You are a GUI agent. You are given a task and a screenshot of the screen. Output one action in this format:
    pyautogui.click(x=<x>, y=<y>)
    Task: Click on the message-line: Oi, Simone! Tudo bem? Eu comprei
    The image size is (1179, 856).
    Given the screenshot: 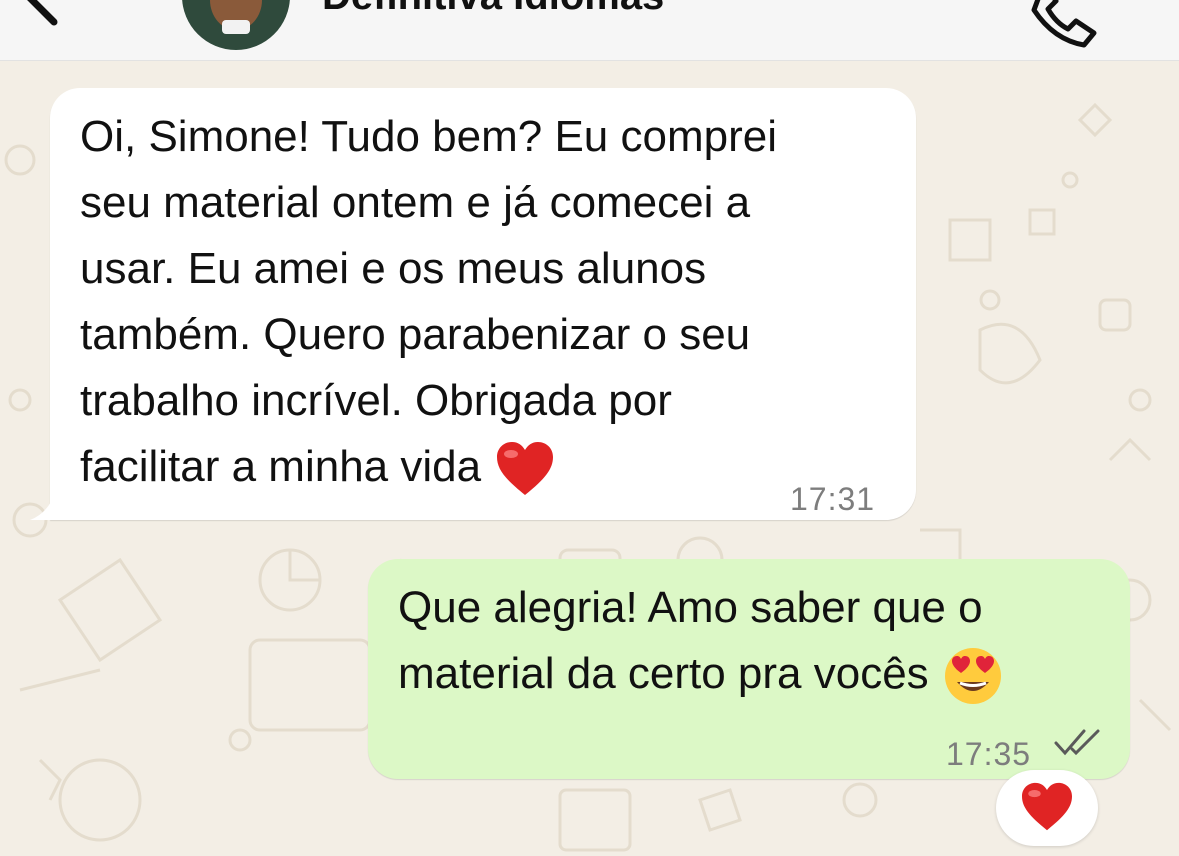 What is the action you would take?
    pyautogui.click(x=428, y=136)
    